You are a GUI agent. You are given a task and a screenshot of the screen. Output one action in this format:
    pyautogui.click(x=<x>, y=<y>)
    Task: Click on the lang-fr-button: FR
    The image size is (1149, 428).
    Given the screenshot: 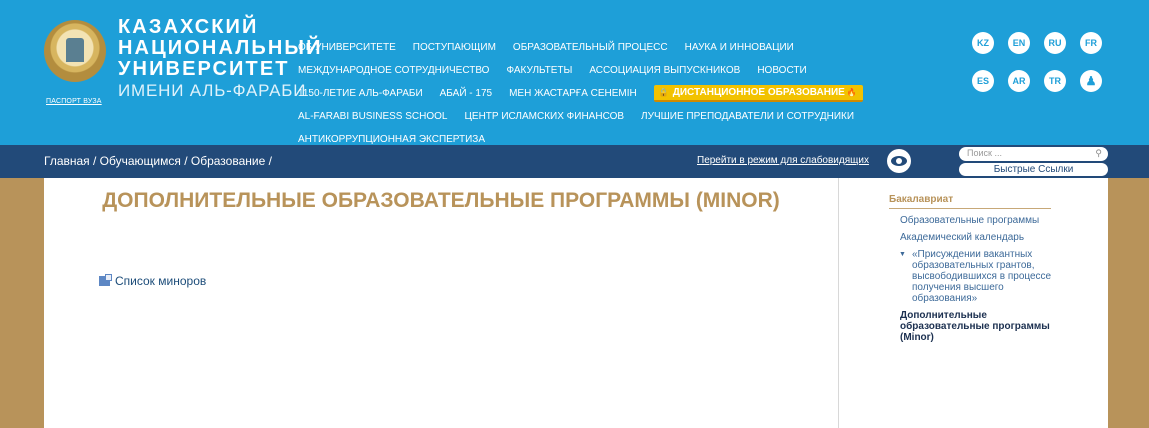 What is the action you would take?
    pyautogui.click(x=1091, y=43)
    